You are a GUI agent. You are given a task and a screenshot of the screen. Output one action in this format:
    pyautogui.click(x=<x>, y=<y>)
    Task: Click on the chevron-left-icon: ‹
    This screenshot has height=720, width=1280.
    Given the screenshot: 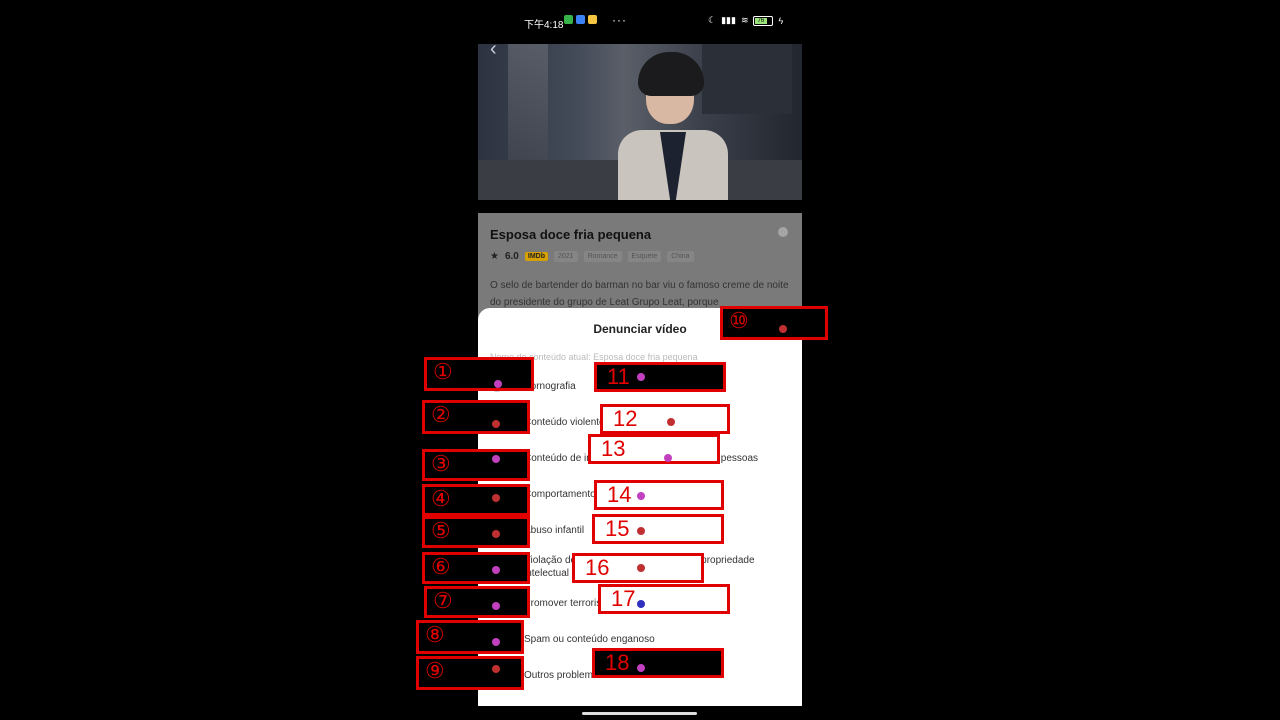 What is the action you would take?
    pyautogui.click(x=493, y=49)
    